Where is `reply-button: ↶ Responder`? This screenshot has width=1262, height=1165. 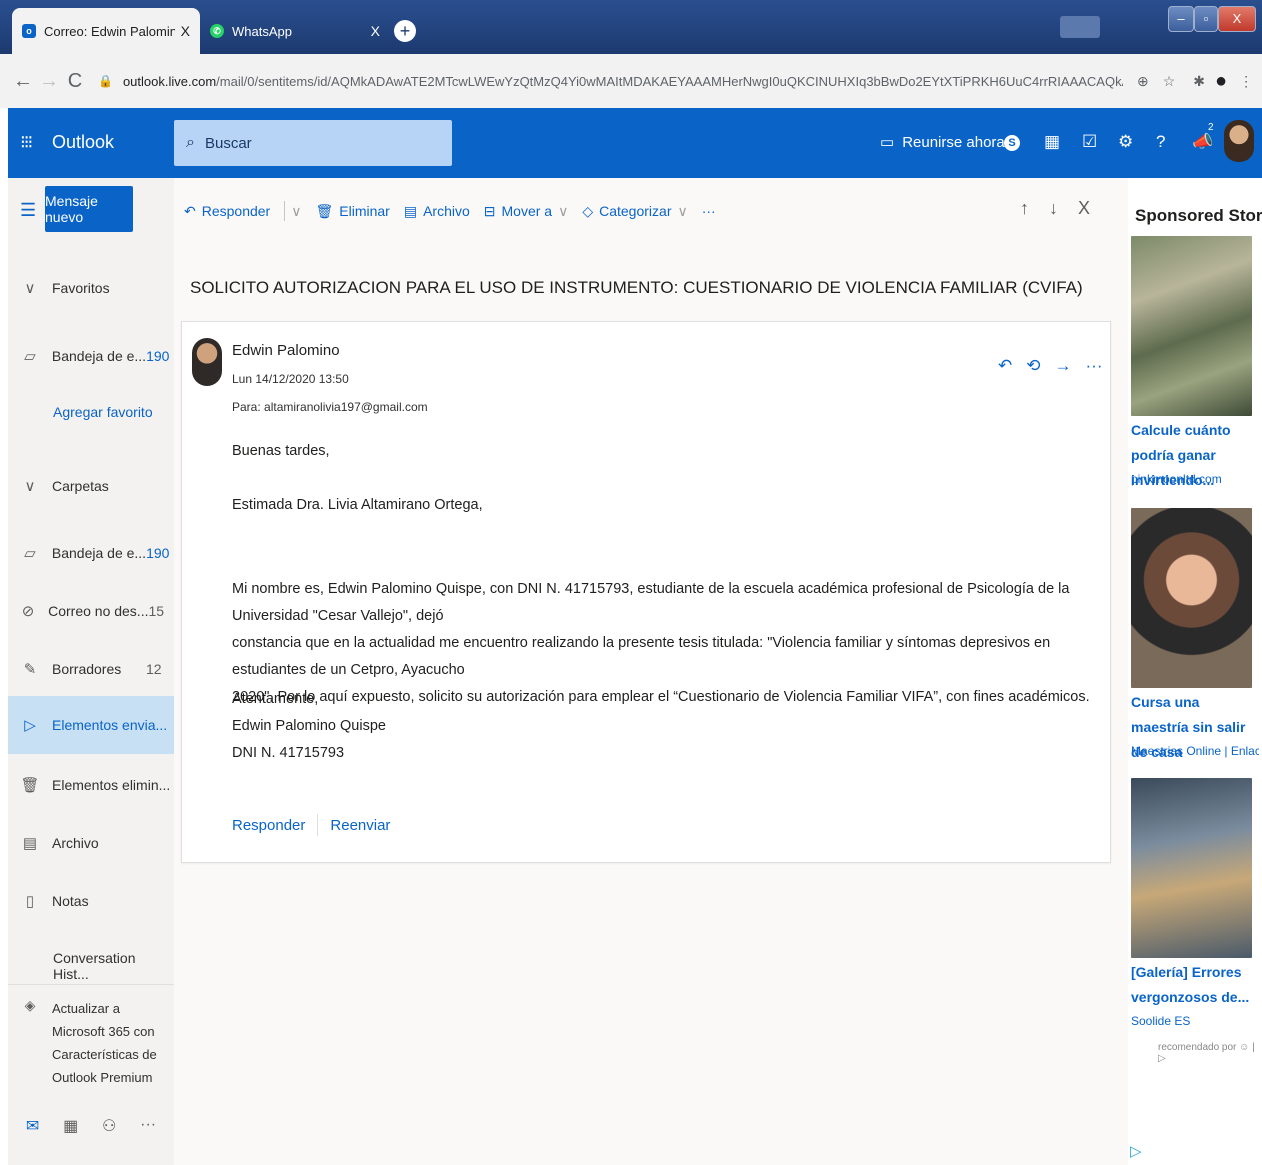 reply-button: ↶ Responder is located at coordinates (227, 211).